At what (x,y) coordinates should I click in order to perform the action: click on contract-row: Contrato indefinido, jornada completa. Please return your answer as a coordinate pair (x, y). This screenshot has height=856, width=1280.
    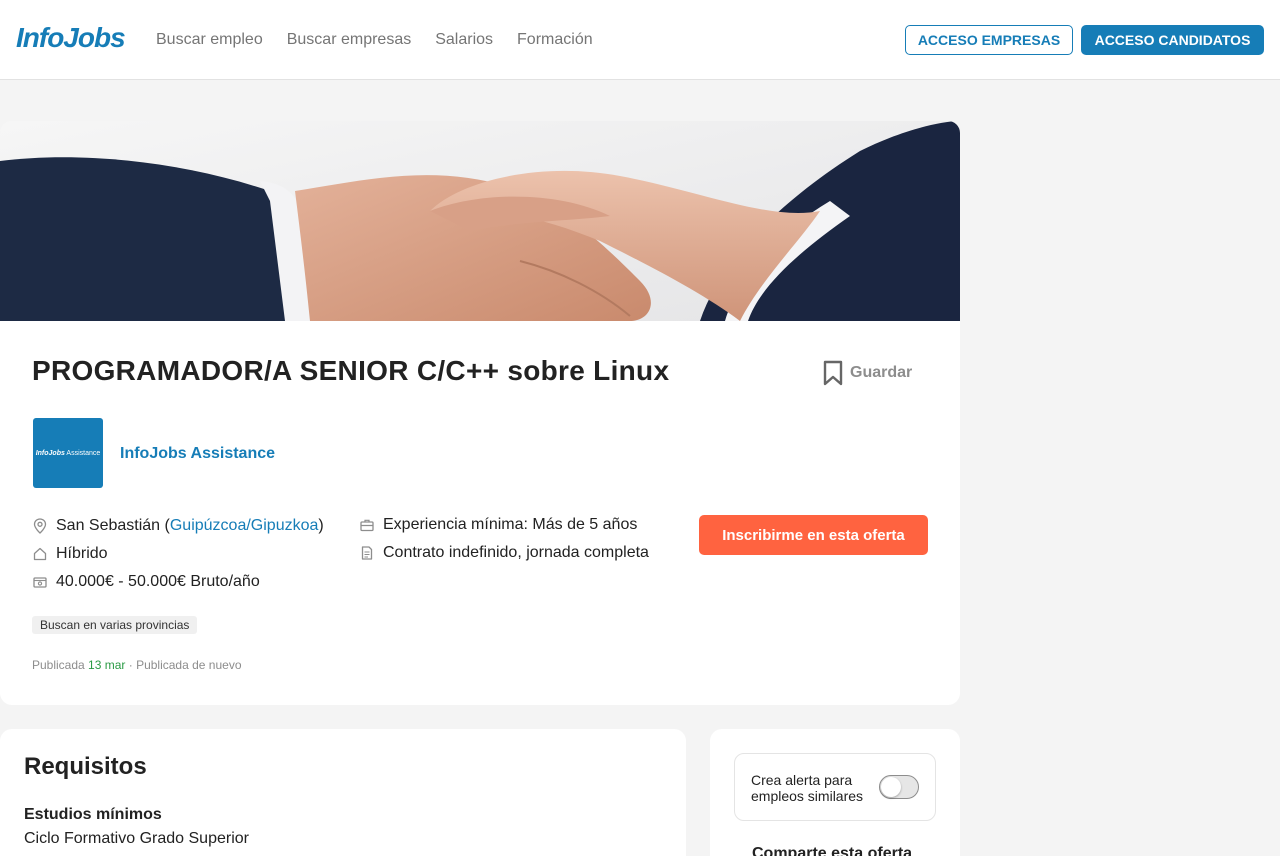
    Looking at the image, I should click on (504, 553).